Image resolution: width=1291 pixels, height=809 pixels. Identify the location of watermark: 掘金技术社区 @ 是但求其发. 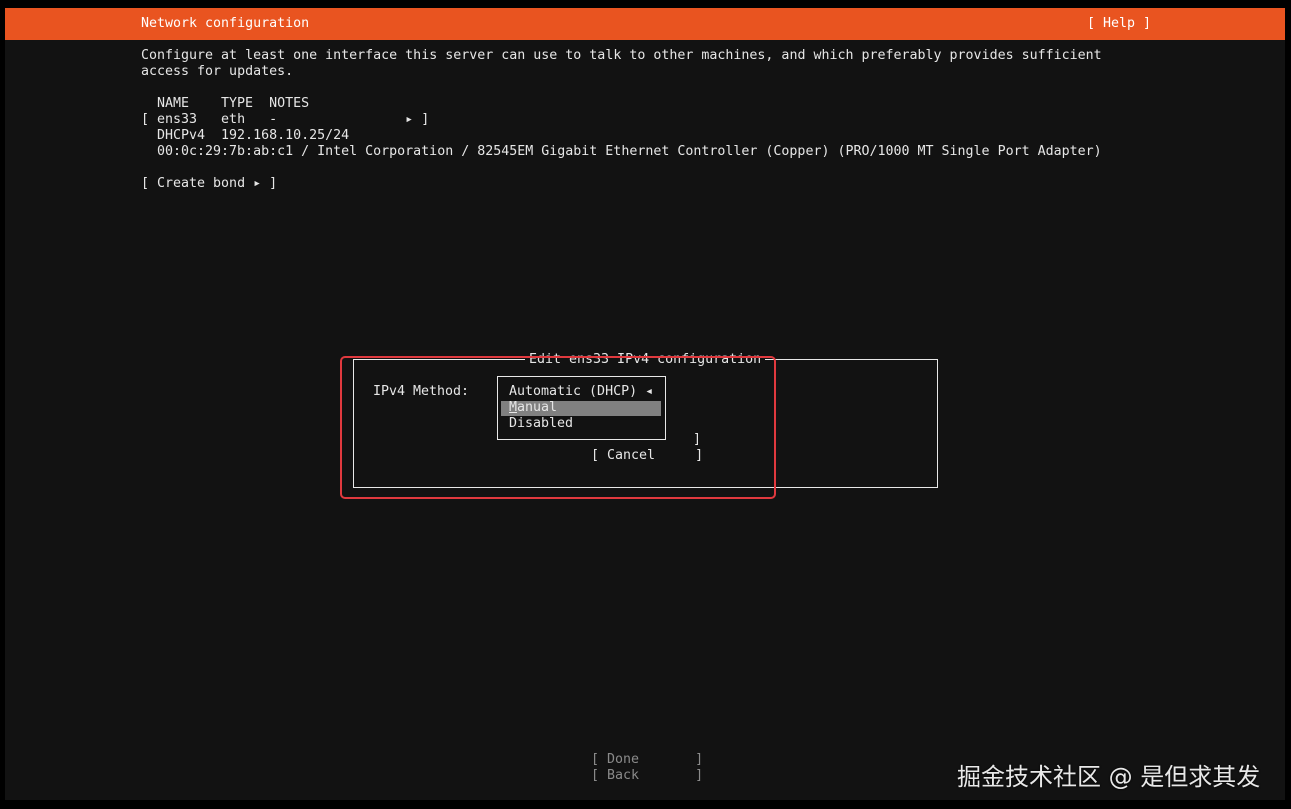
(1109, 777).